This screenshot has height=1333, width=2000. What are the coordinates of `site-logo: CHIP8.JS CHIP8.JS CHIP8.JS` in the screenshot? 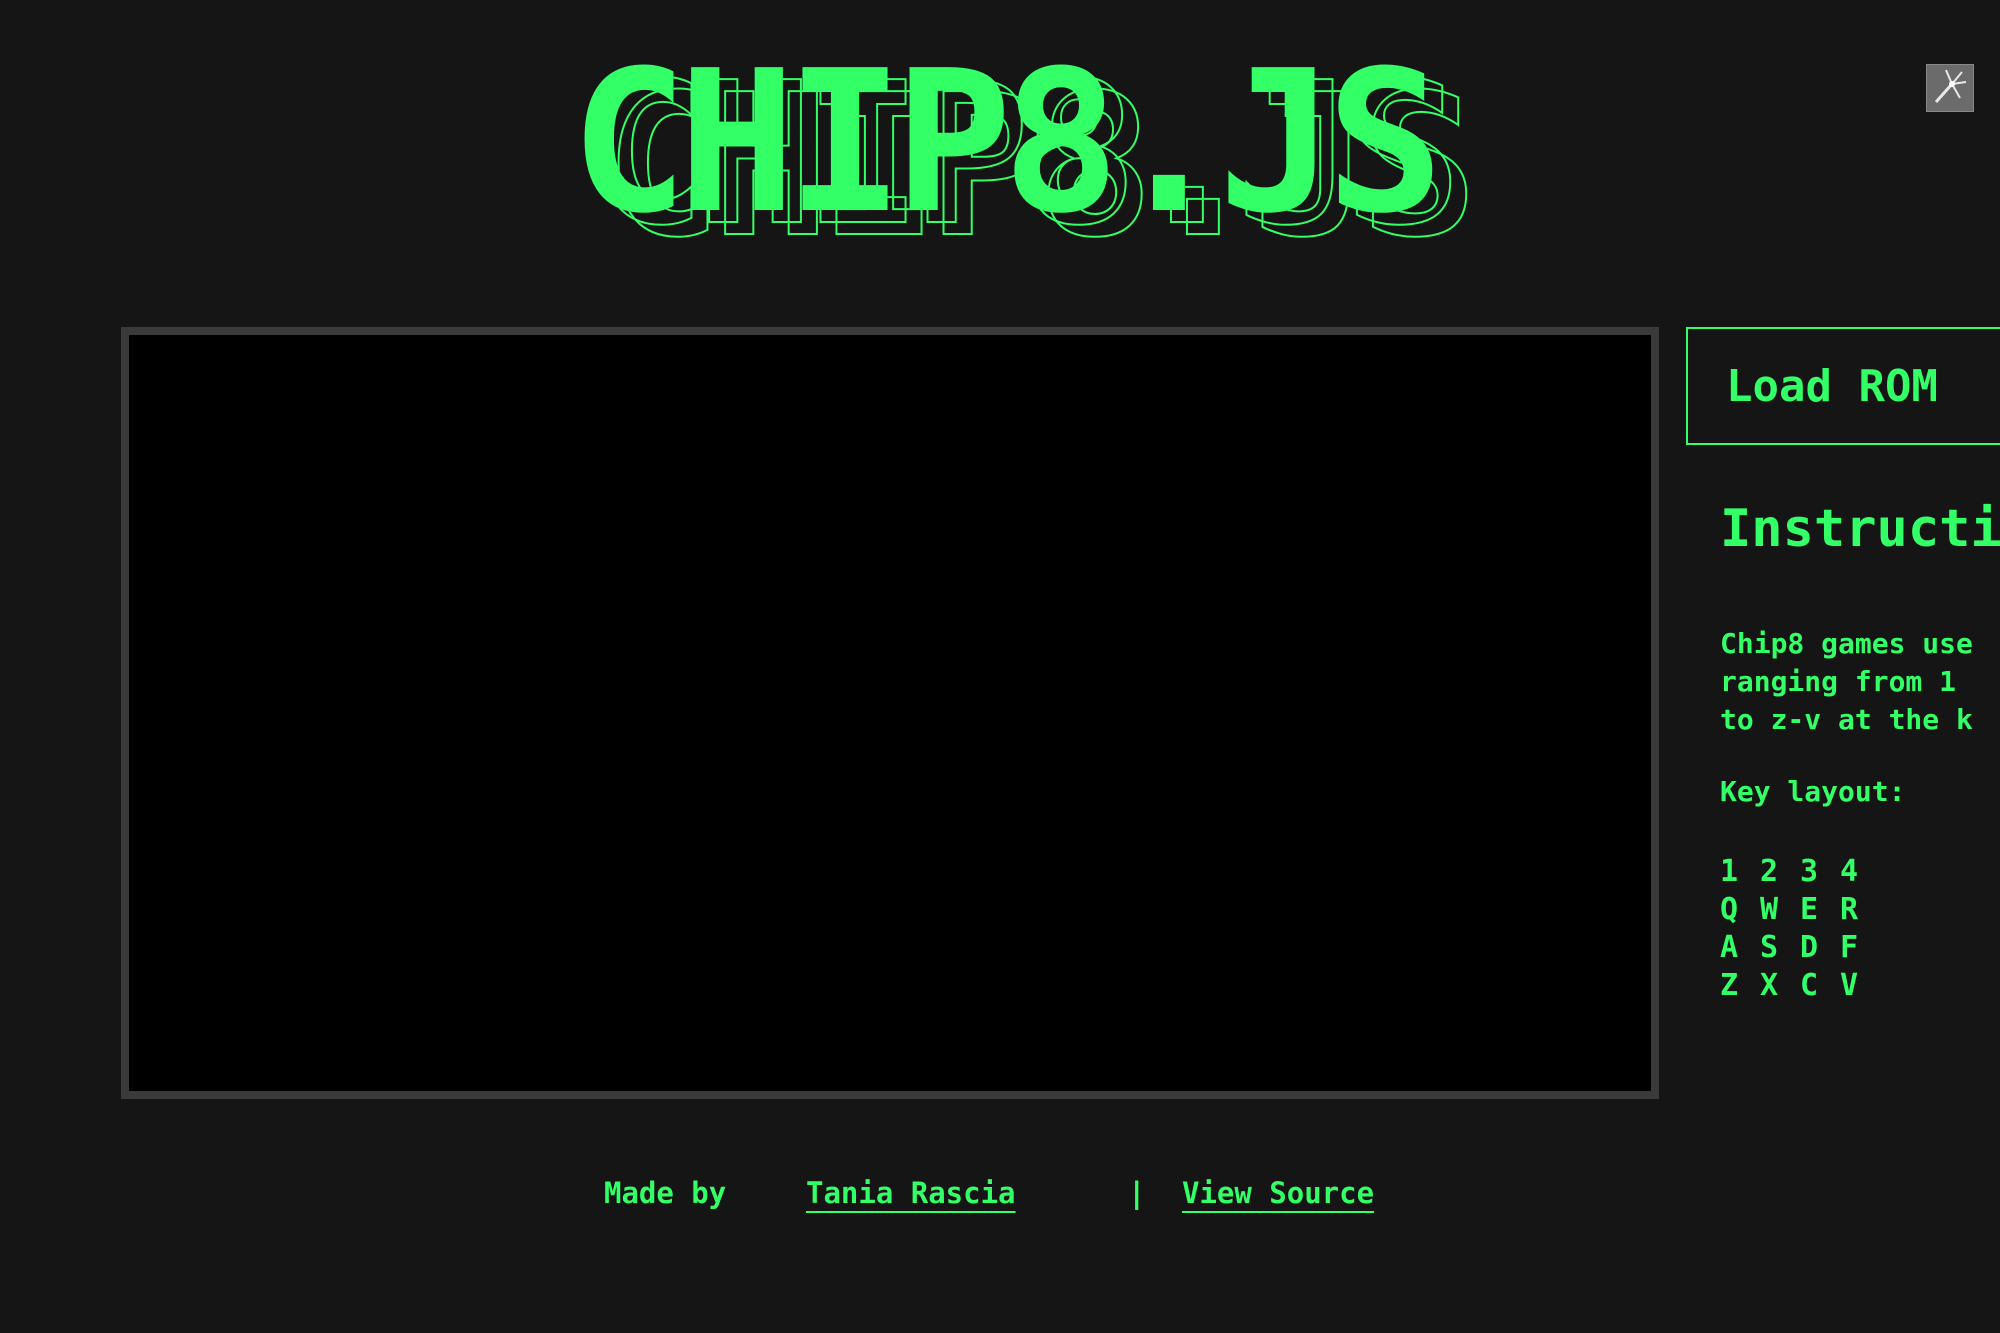 It's located at (1040, 147).